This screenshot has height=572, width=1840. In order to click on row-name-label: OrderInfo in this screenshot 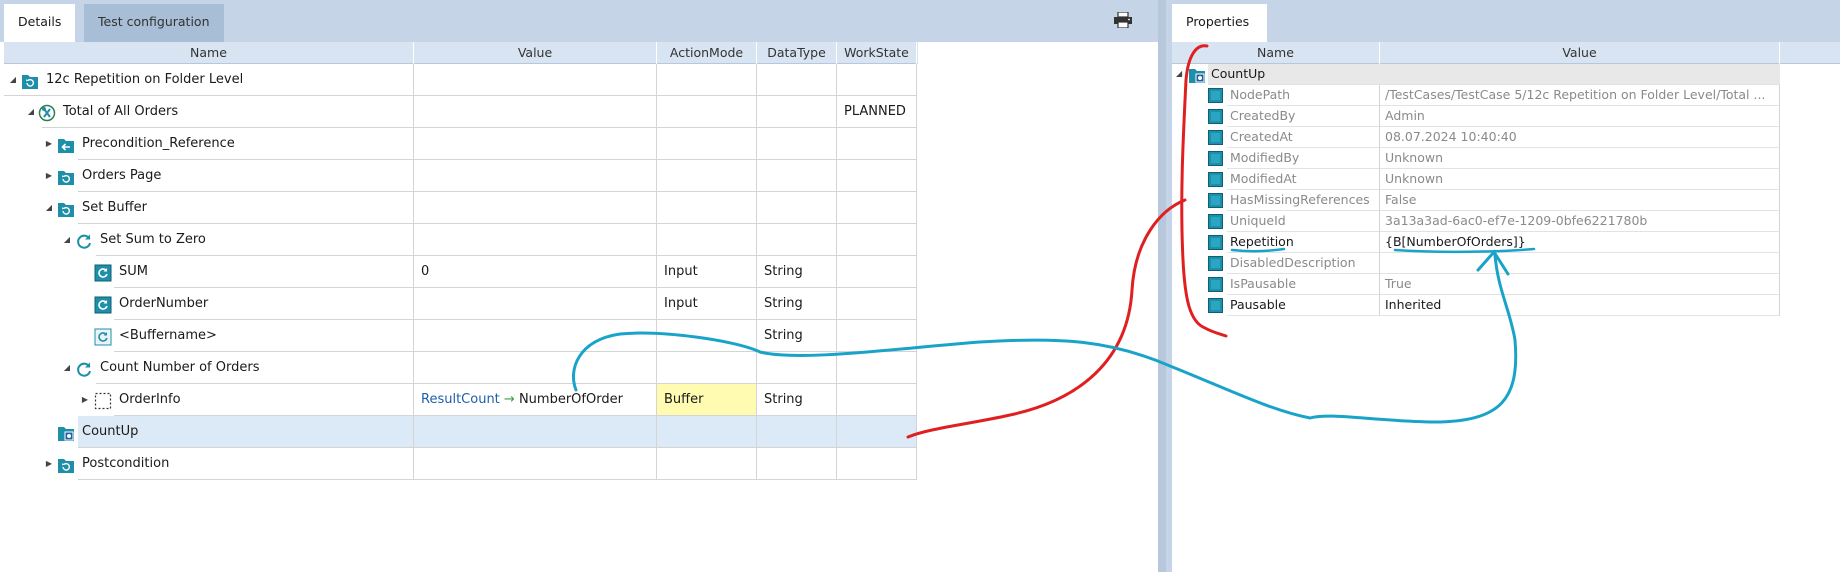, I will do `click(150, 400)`.